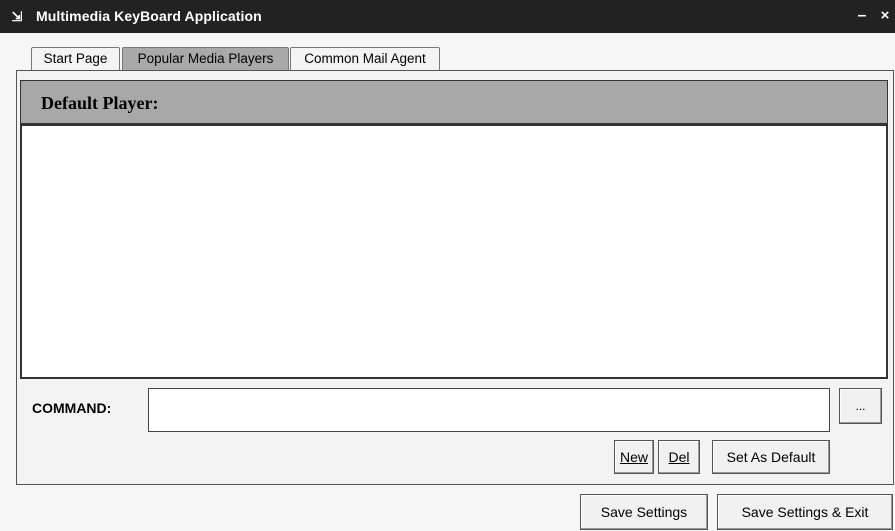 This screenshot has width=895, height=531. What do you see at coordinates (205, 59) in the screenshot?
I see `tab-popular-media-players: Popular Media Players` at bounding box center [205, 59].